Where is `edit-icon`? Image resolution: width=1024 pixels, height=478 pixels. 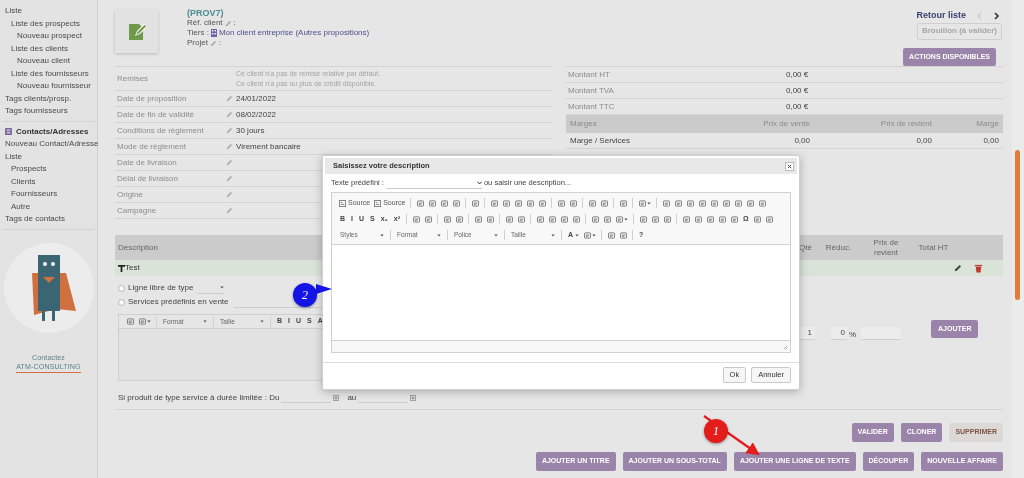
edit-icon is located at coordinates (958, 268).